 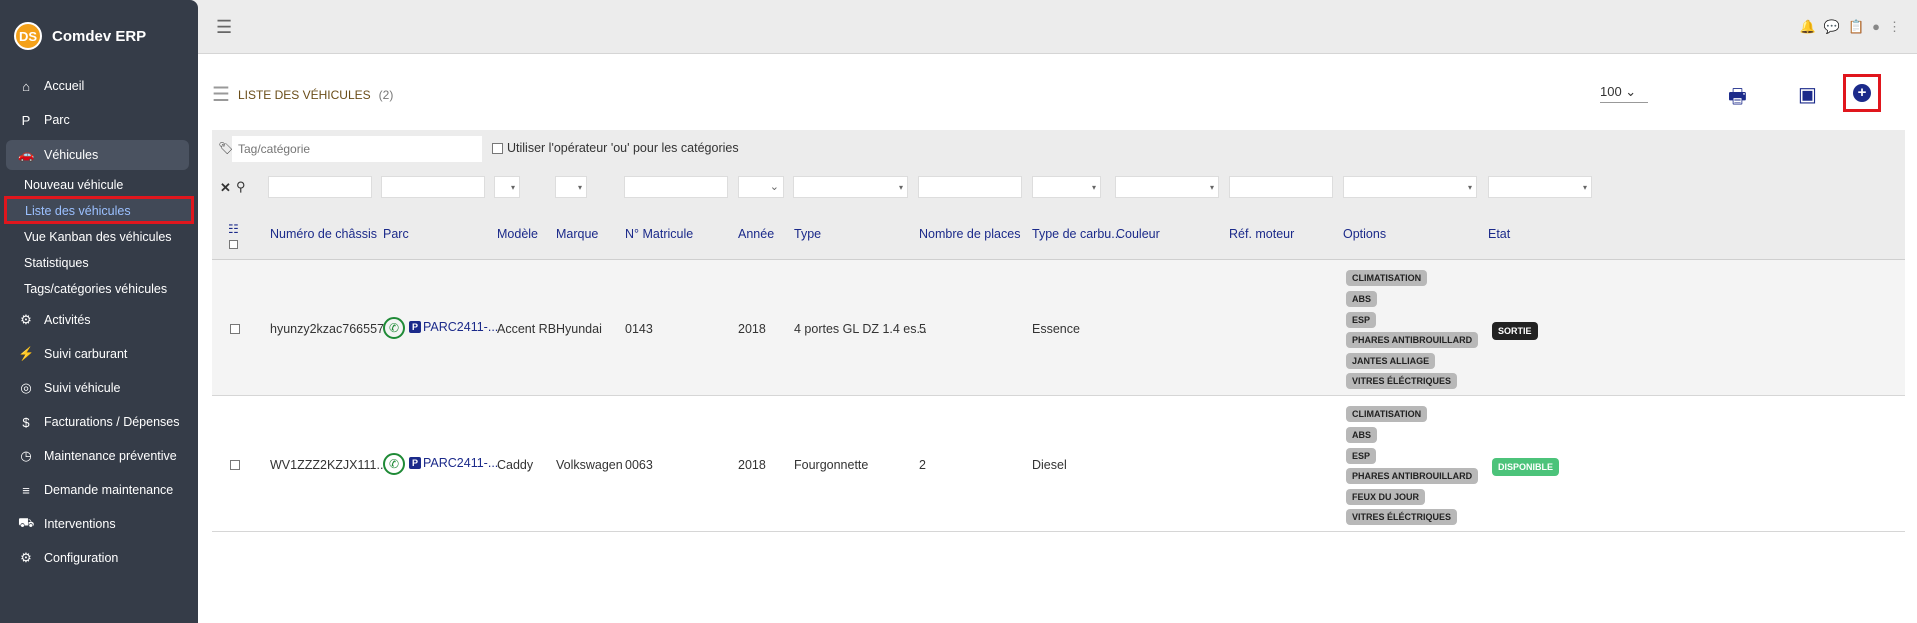 What do you see at coordinates (320, 187) in the screenshot?
I see `filter-chassis` at bounding box center [320, 187].